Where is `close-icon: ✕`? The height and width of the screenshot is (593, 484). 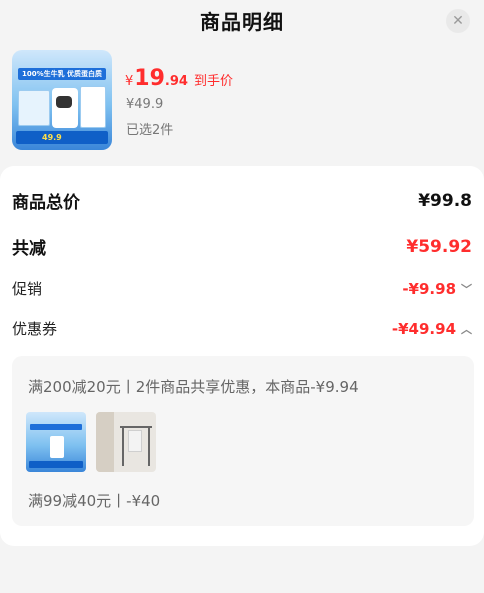 close-icon: ✕ is located at coordinates (458, 21).